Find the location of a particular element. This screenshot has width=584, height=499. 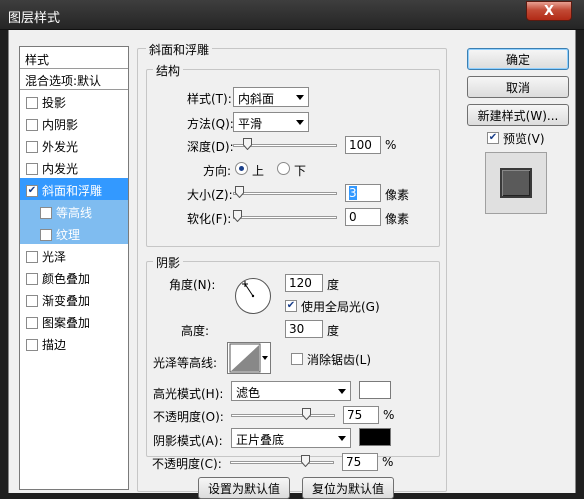

highlight-color-swatch is located at coordinates (375, 390).